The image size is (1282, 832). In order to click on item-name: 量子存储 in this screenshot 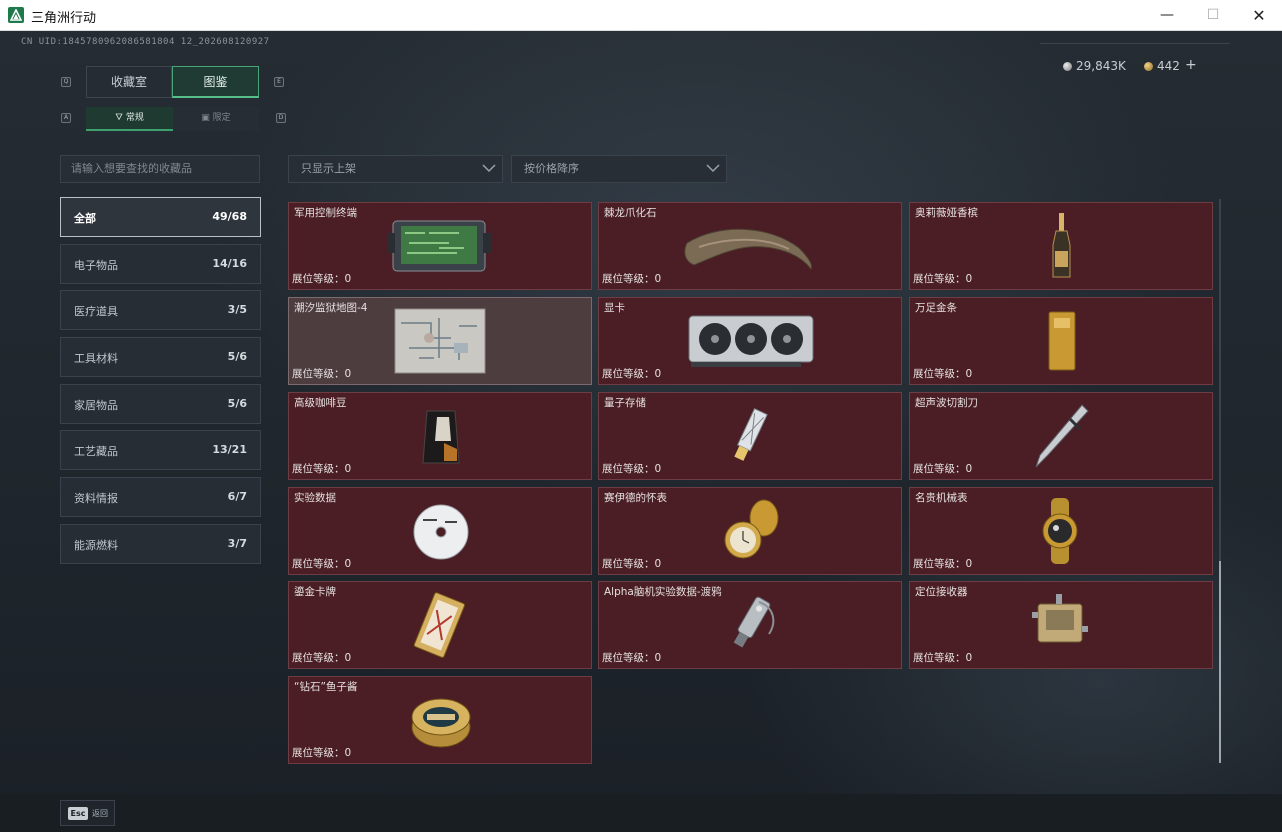, I will do `click(625, 403)`.